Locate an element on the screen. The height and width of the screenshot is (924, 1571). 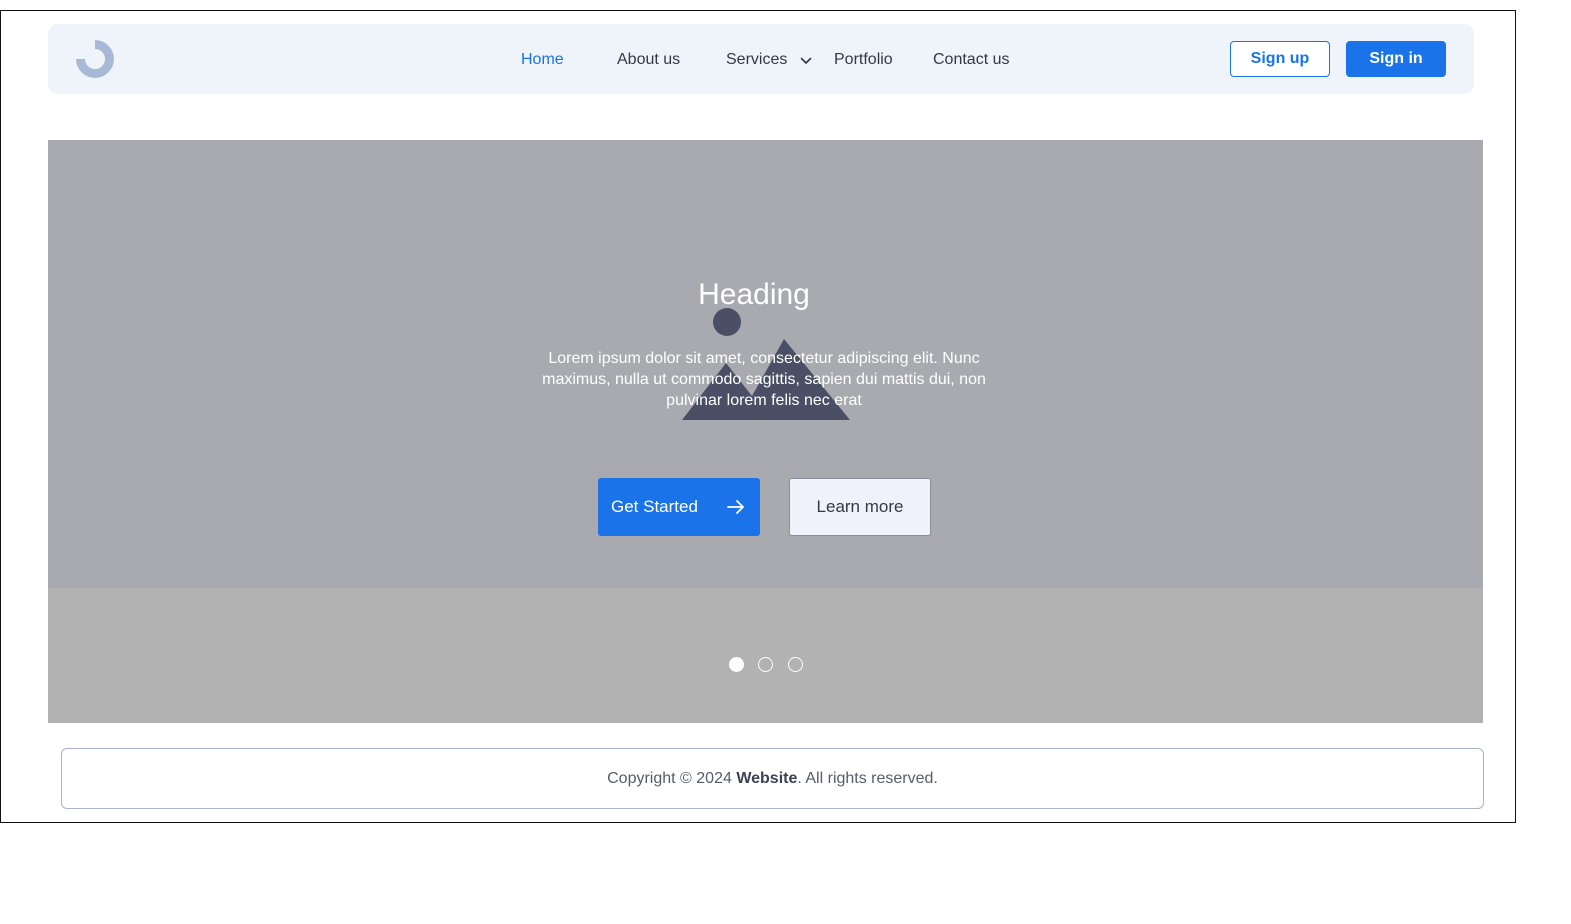
learn-more-button: Learn more is located at coordinates (860, 507).